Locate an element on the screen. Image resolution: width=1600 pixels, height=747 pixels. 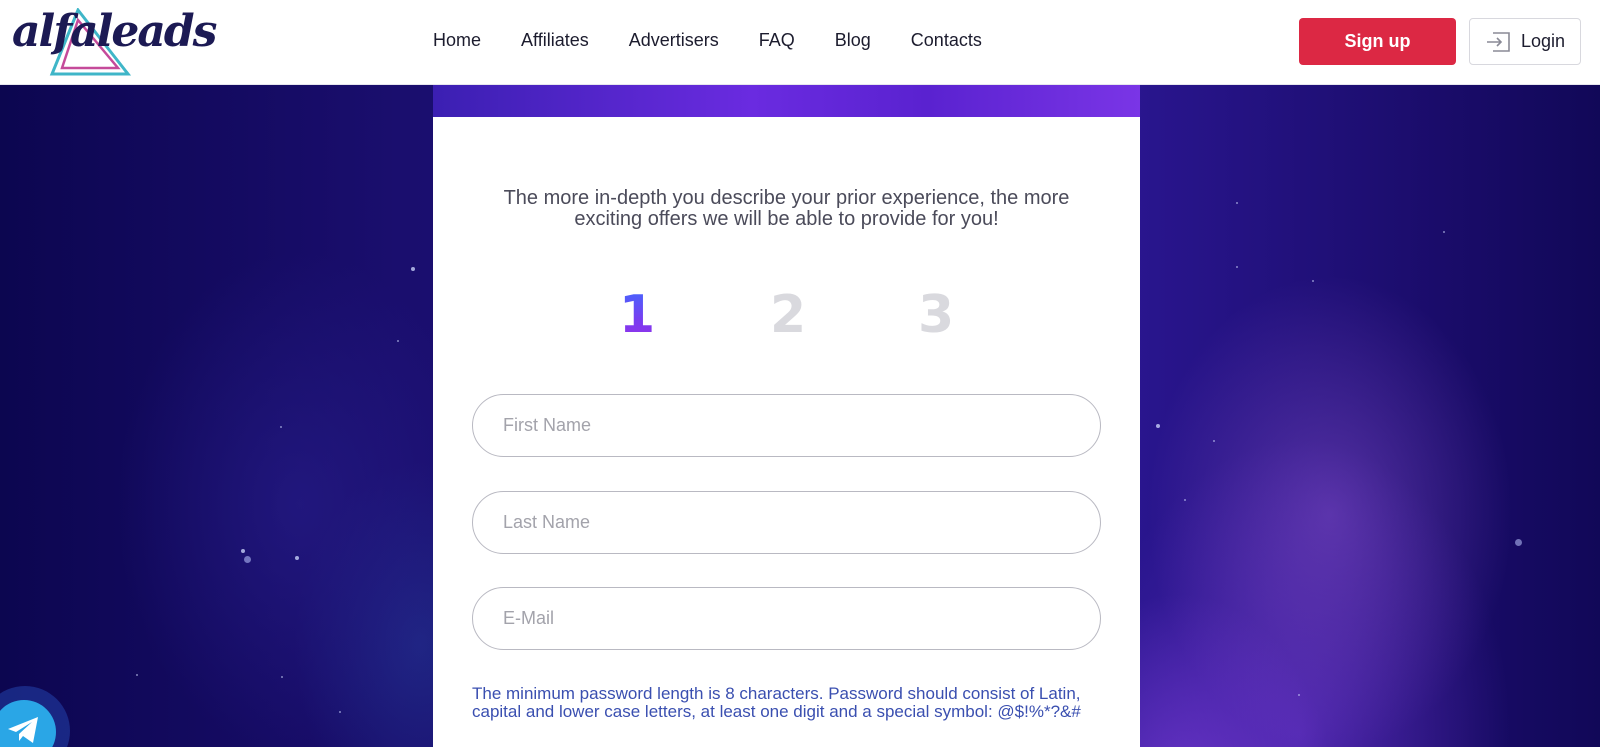
login-icon is located at coordinates (1498, 41).